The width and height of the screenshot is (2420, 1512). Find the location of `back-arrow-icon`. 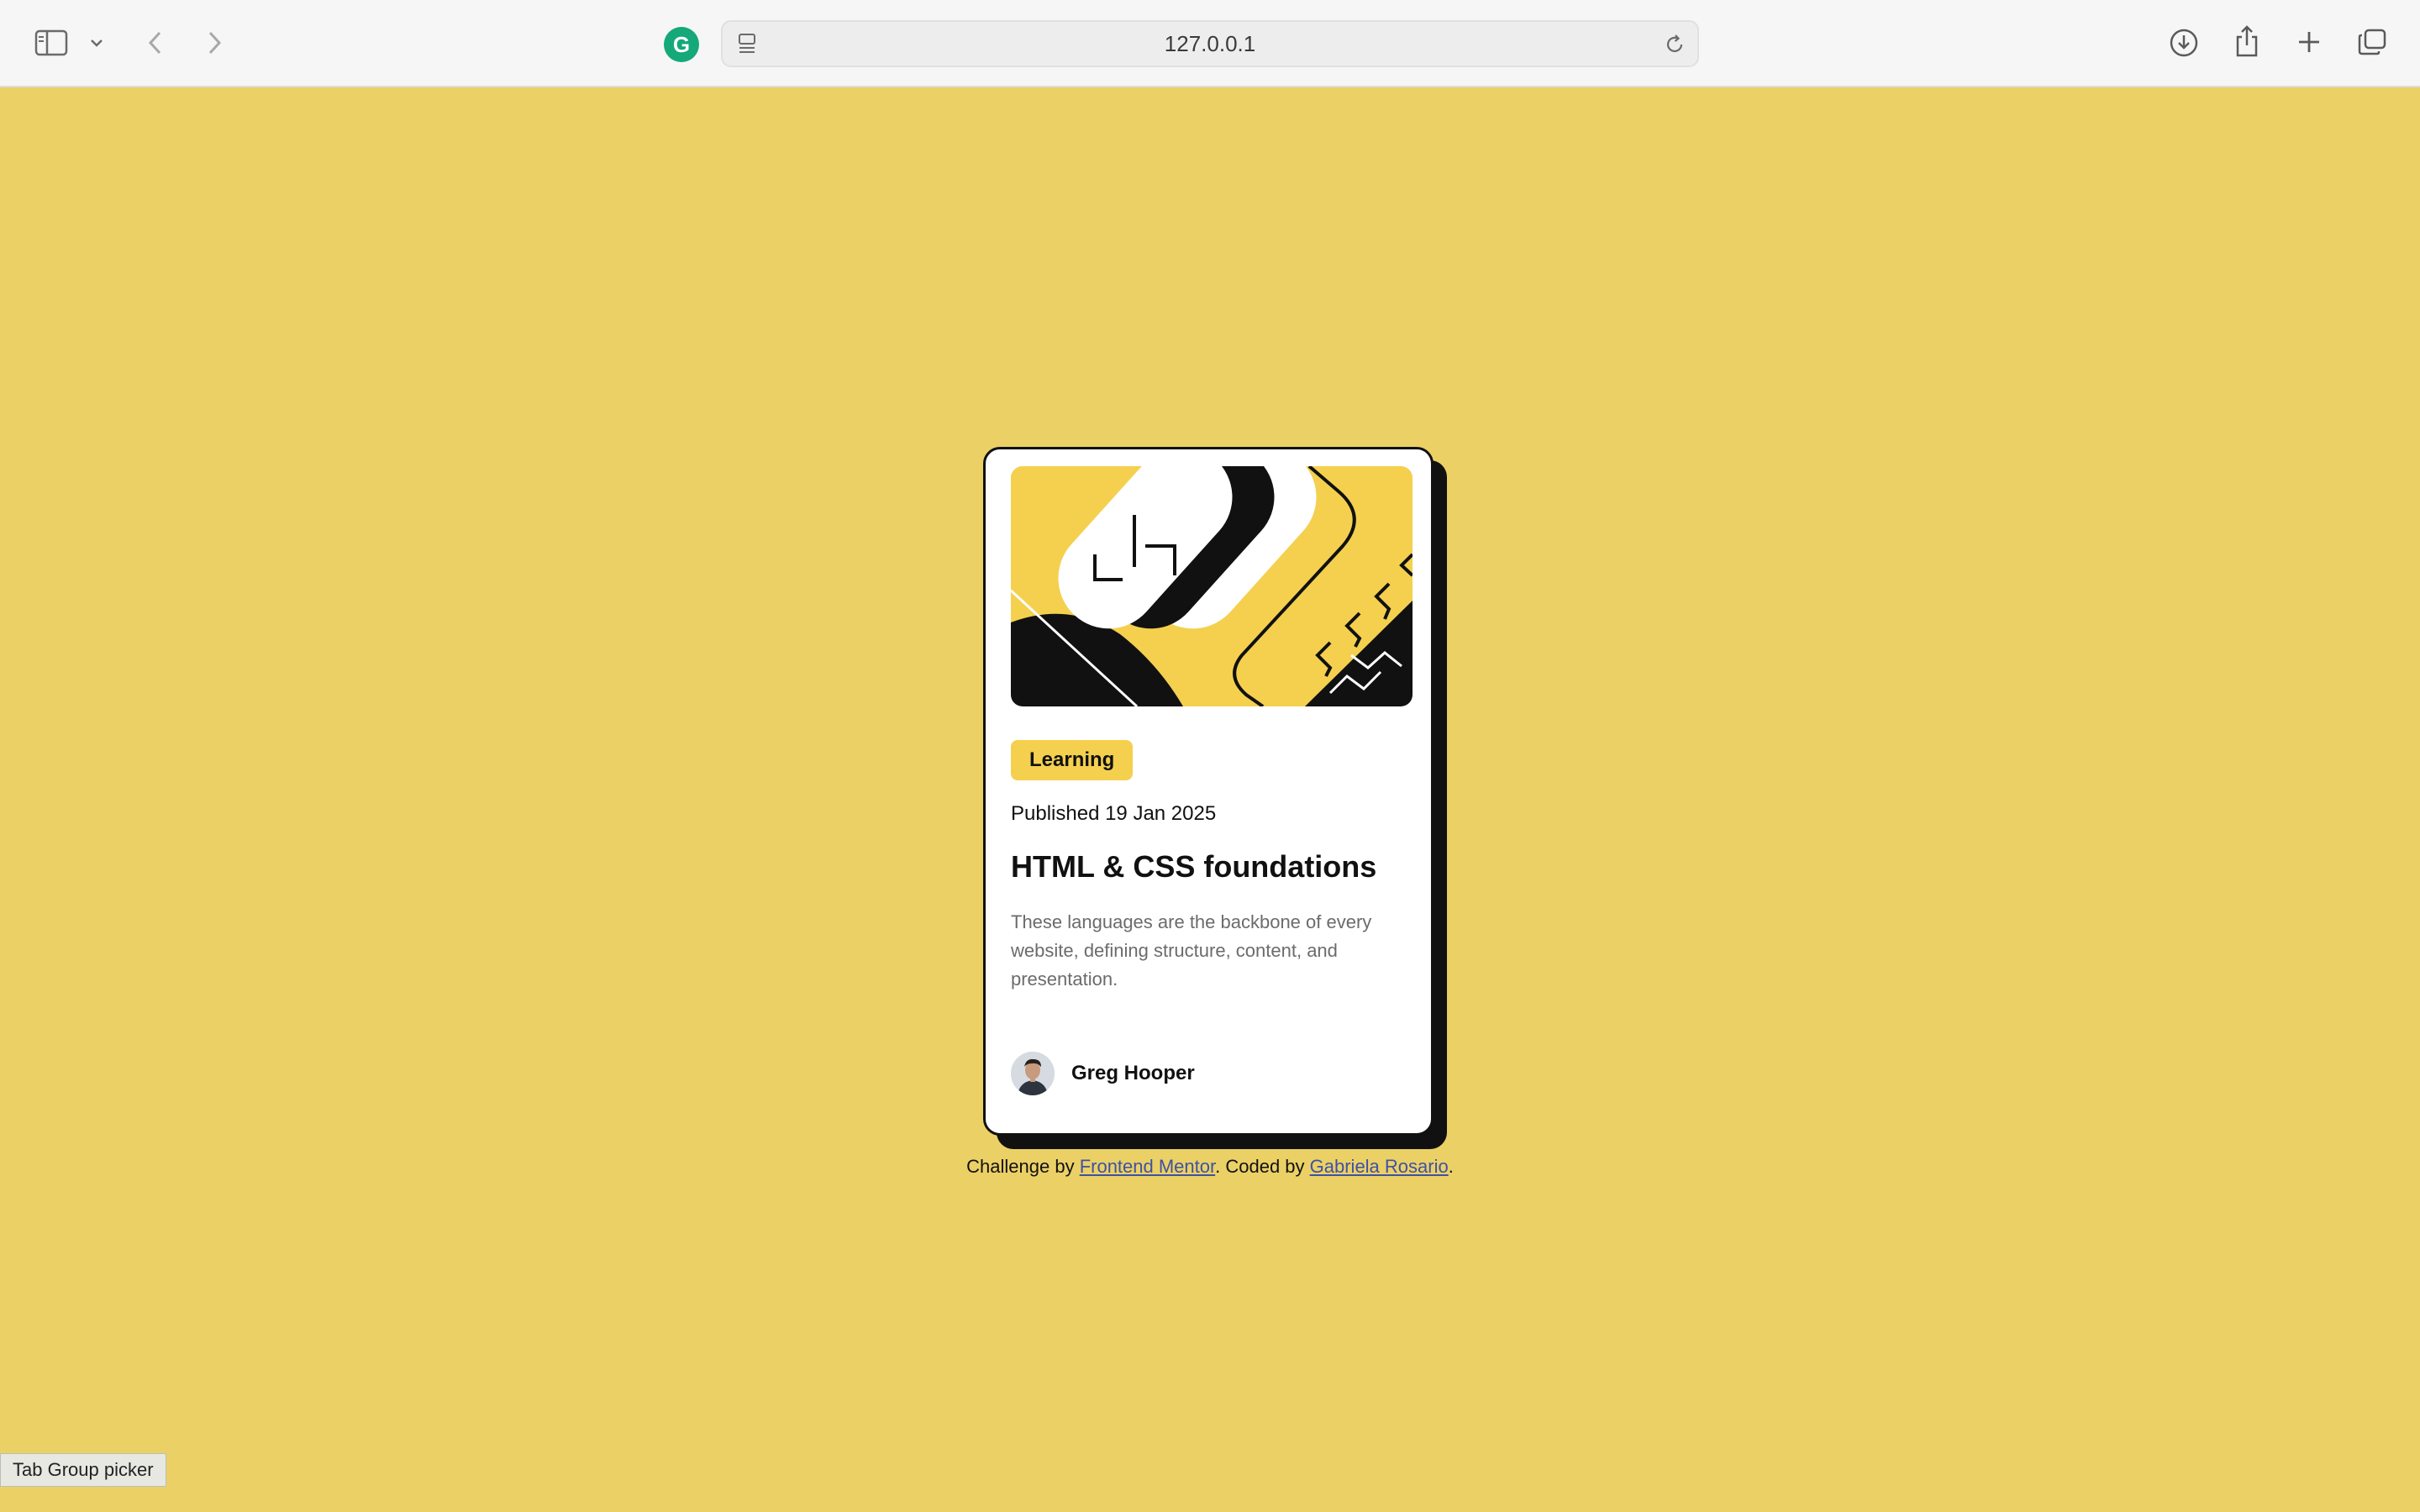

back-arrow-icon is located at coordinates (154, 42).